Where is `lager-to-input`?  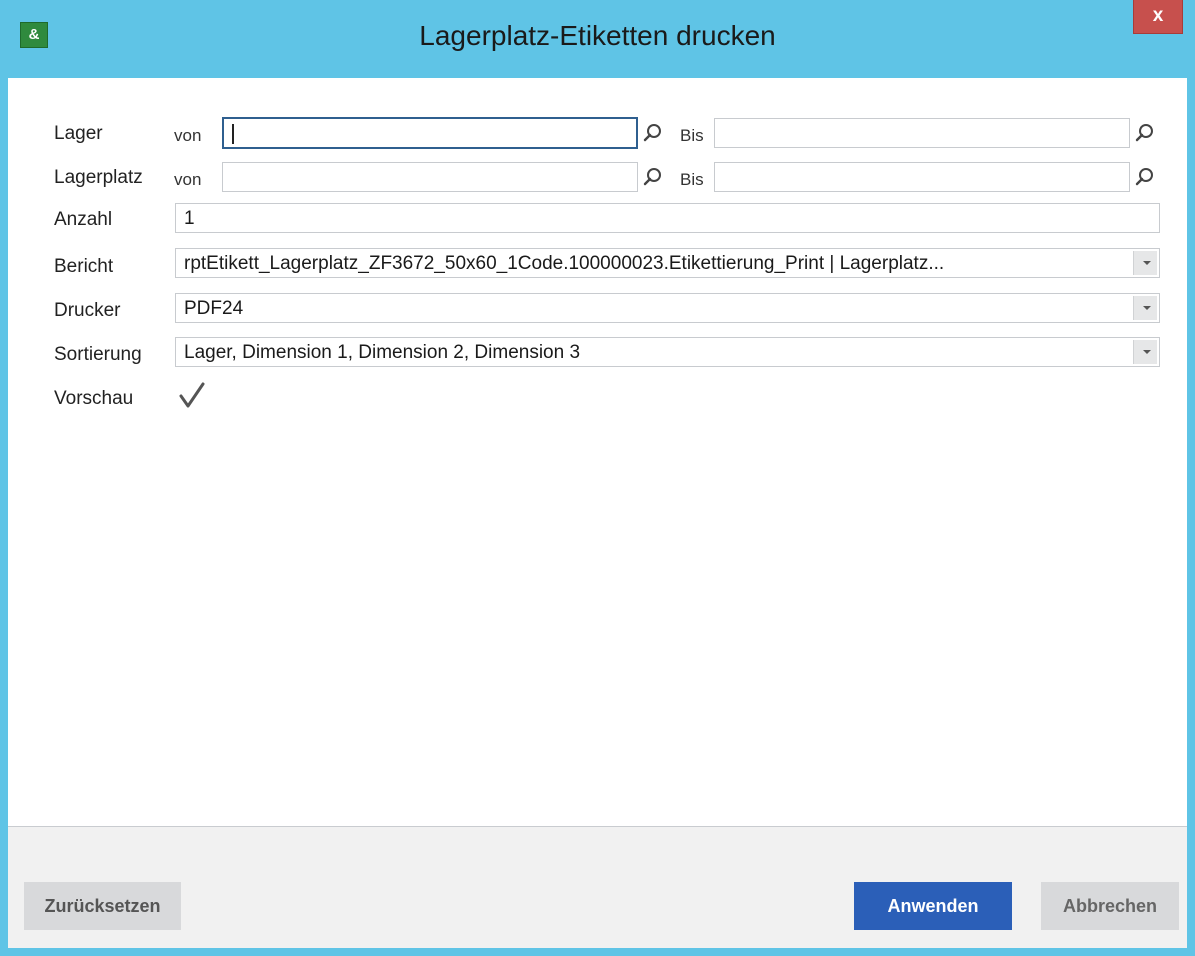 lager-to-input is located at coordinates (922, 133).